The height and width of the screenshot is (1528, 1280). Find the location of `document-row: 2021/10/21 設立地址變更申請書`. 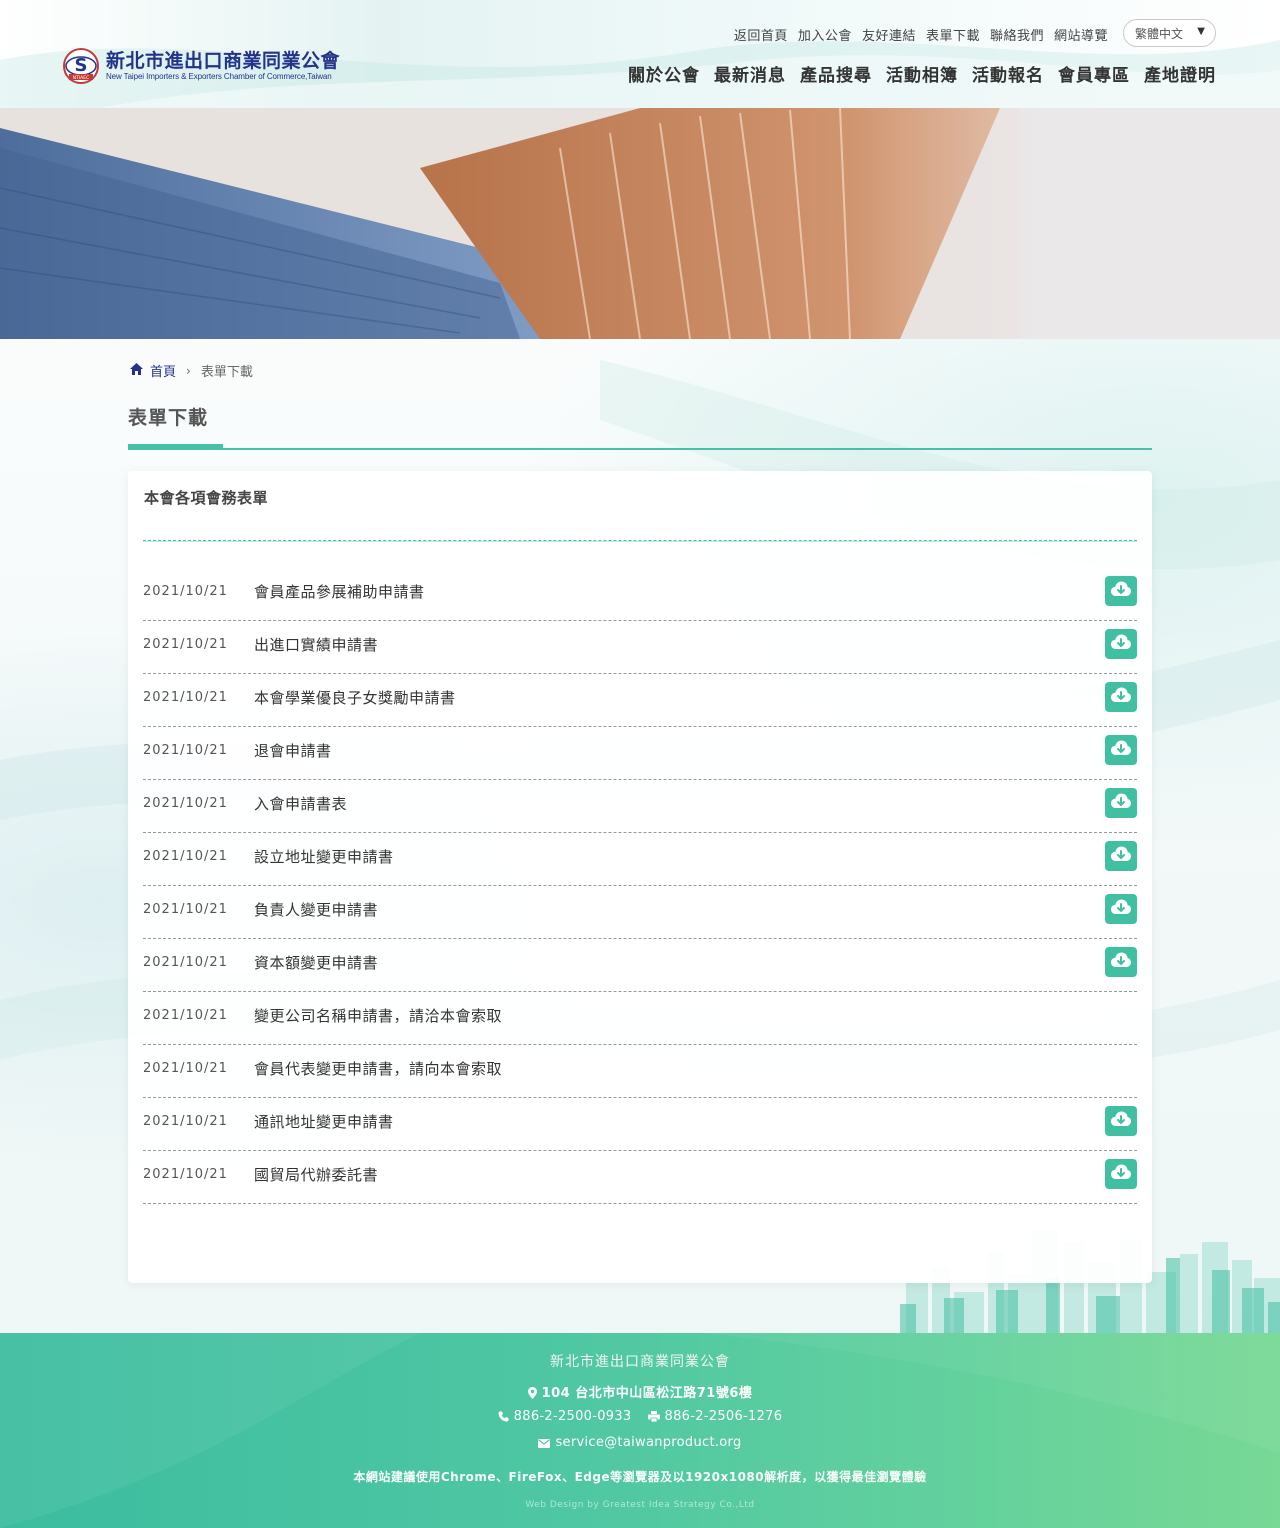

document-row: 2021/10/21 設立地址變更申請書 is located at coordinates (640, 859).